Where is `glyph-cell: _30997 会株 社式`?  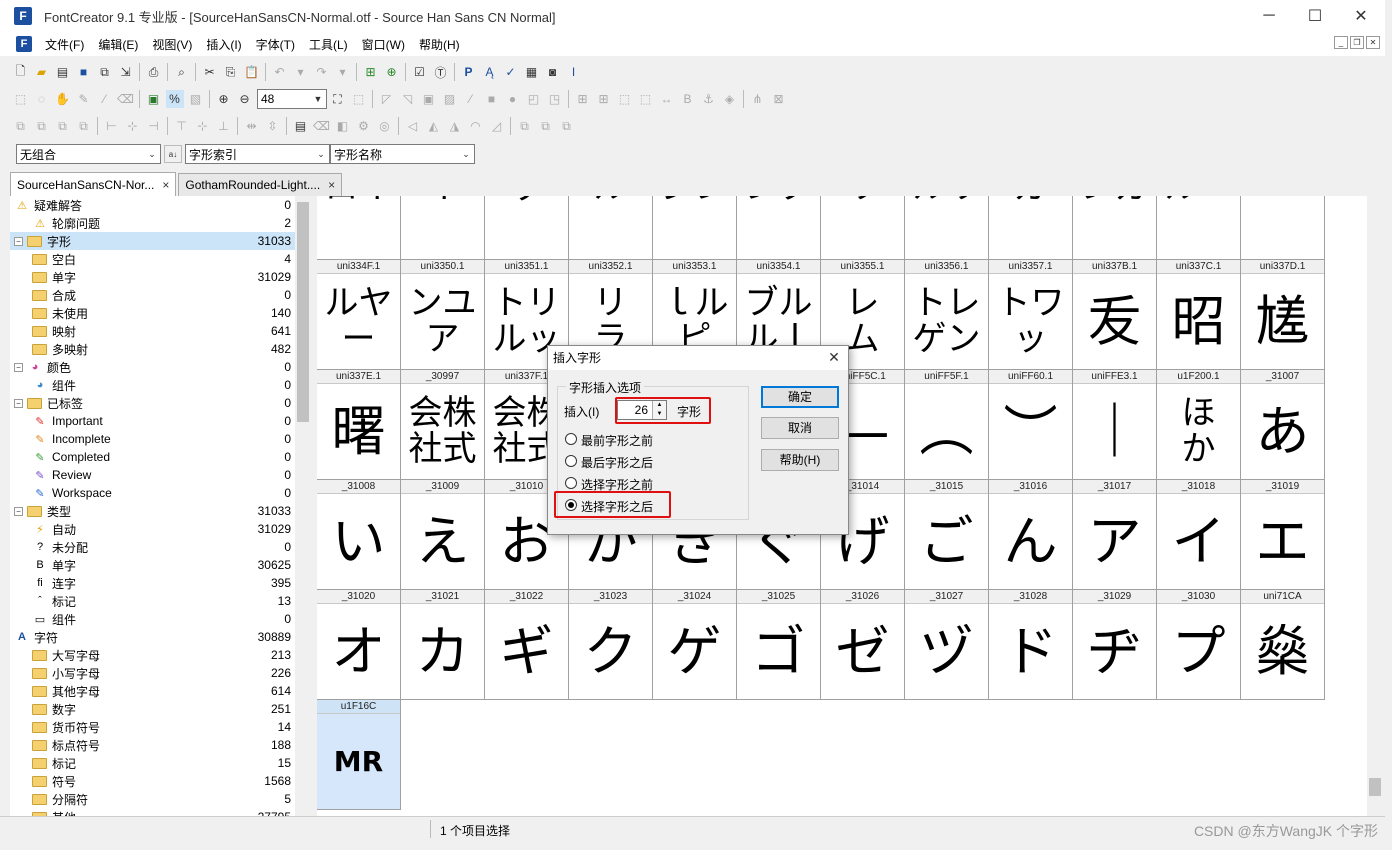
glyph-cell: _30997 会株 社式 is located at coordinates (443, 425).